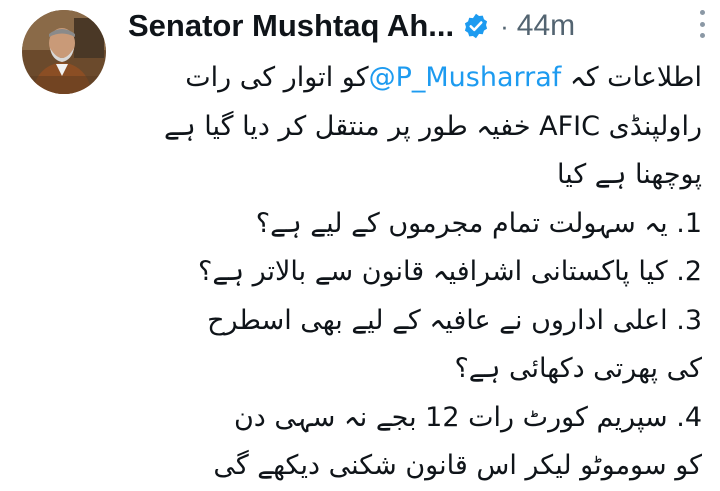 This screenshot has width=720, height=491. What do you see at coordinates (478, 223) in the screenshot?
I see `tweet-line: 1. یہ سہولت تمام مجرموں کے لیے ہے؟` at bounding box center [478, 223].